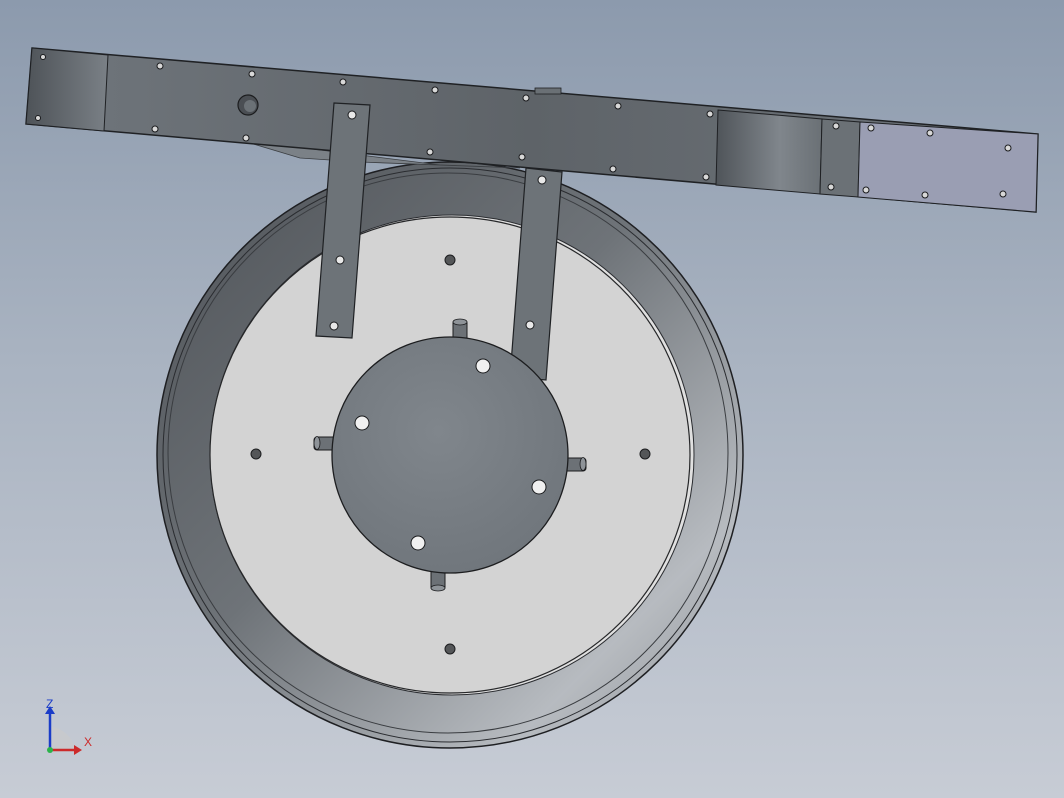 The image size is (1064, 798). What do you see at coordinates (49, 704) in the screenshot?
I see `z-axis-label: Z` at bounding box center [49, 704].